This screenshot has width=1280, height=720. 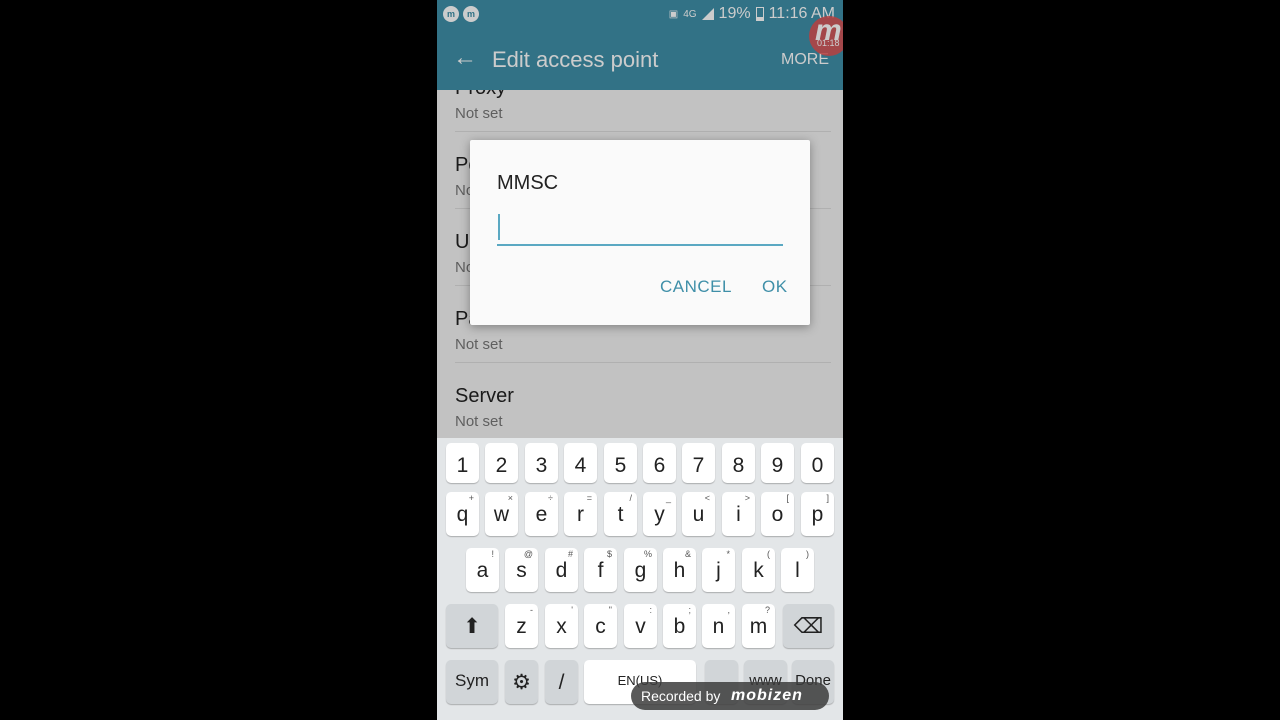 I want to click on key-p: p], so click(x=817, y=514).